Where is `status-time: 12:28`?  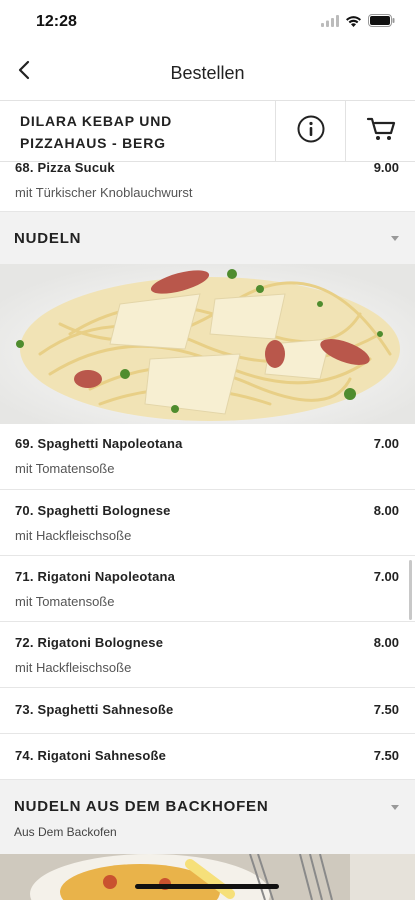
status-time: 12:28 is located at coordinates (56, 21).